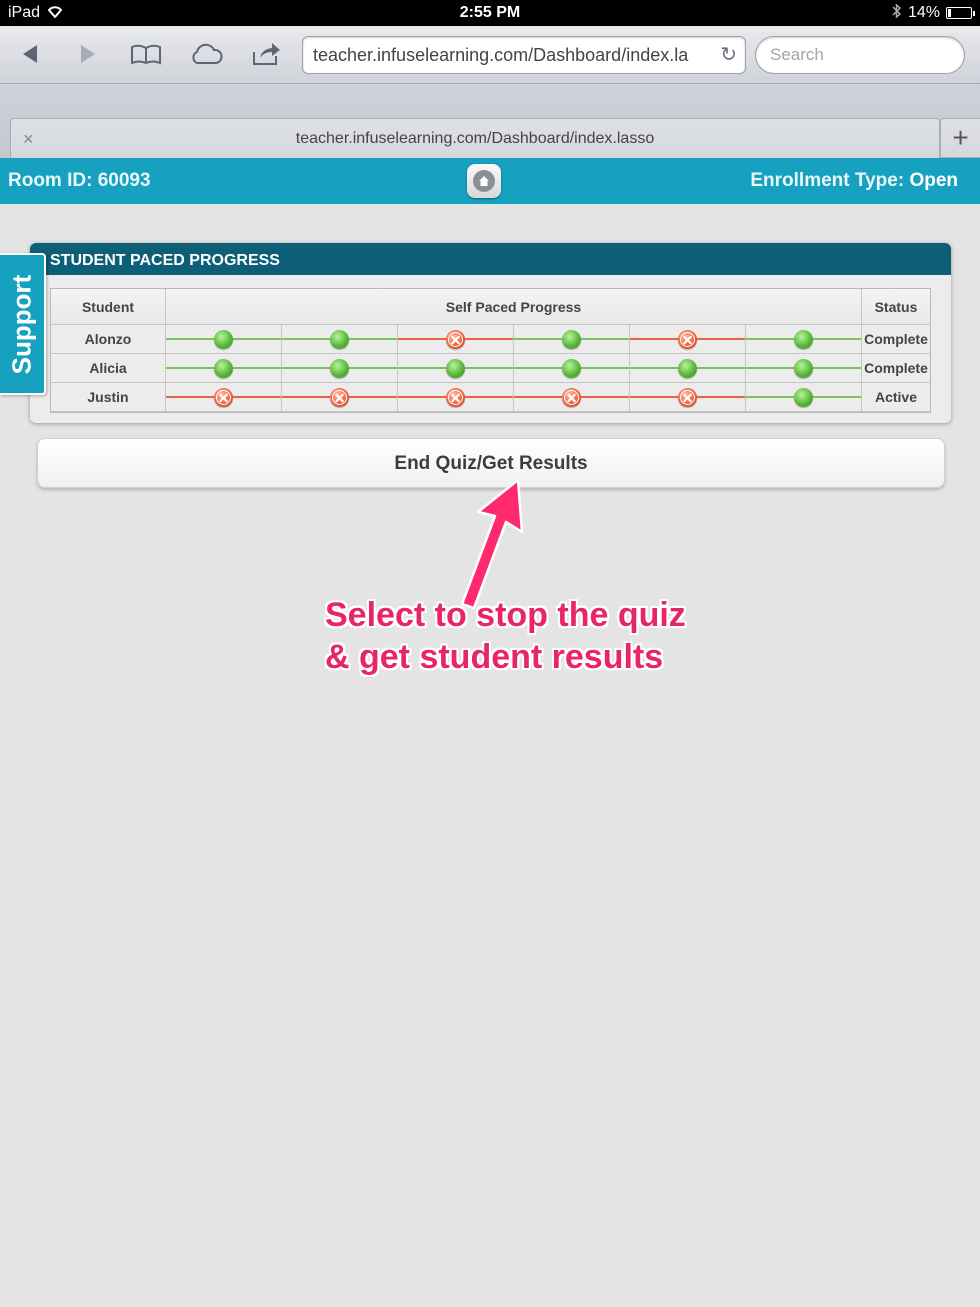 The height and width of the screenshot is (1307, 980). What do you see at coordinates (55, 13) in the screenshot?
I see `wifi-icon` at bounding box center [55, 13].